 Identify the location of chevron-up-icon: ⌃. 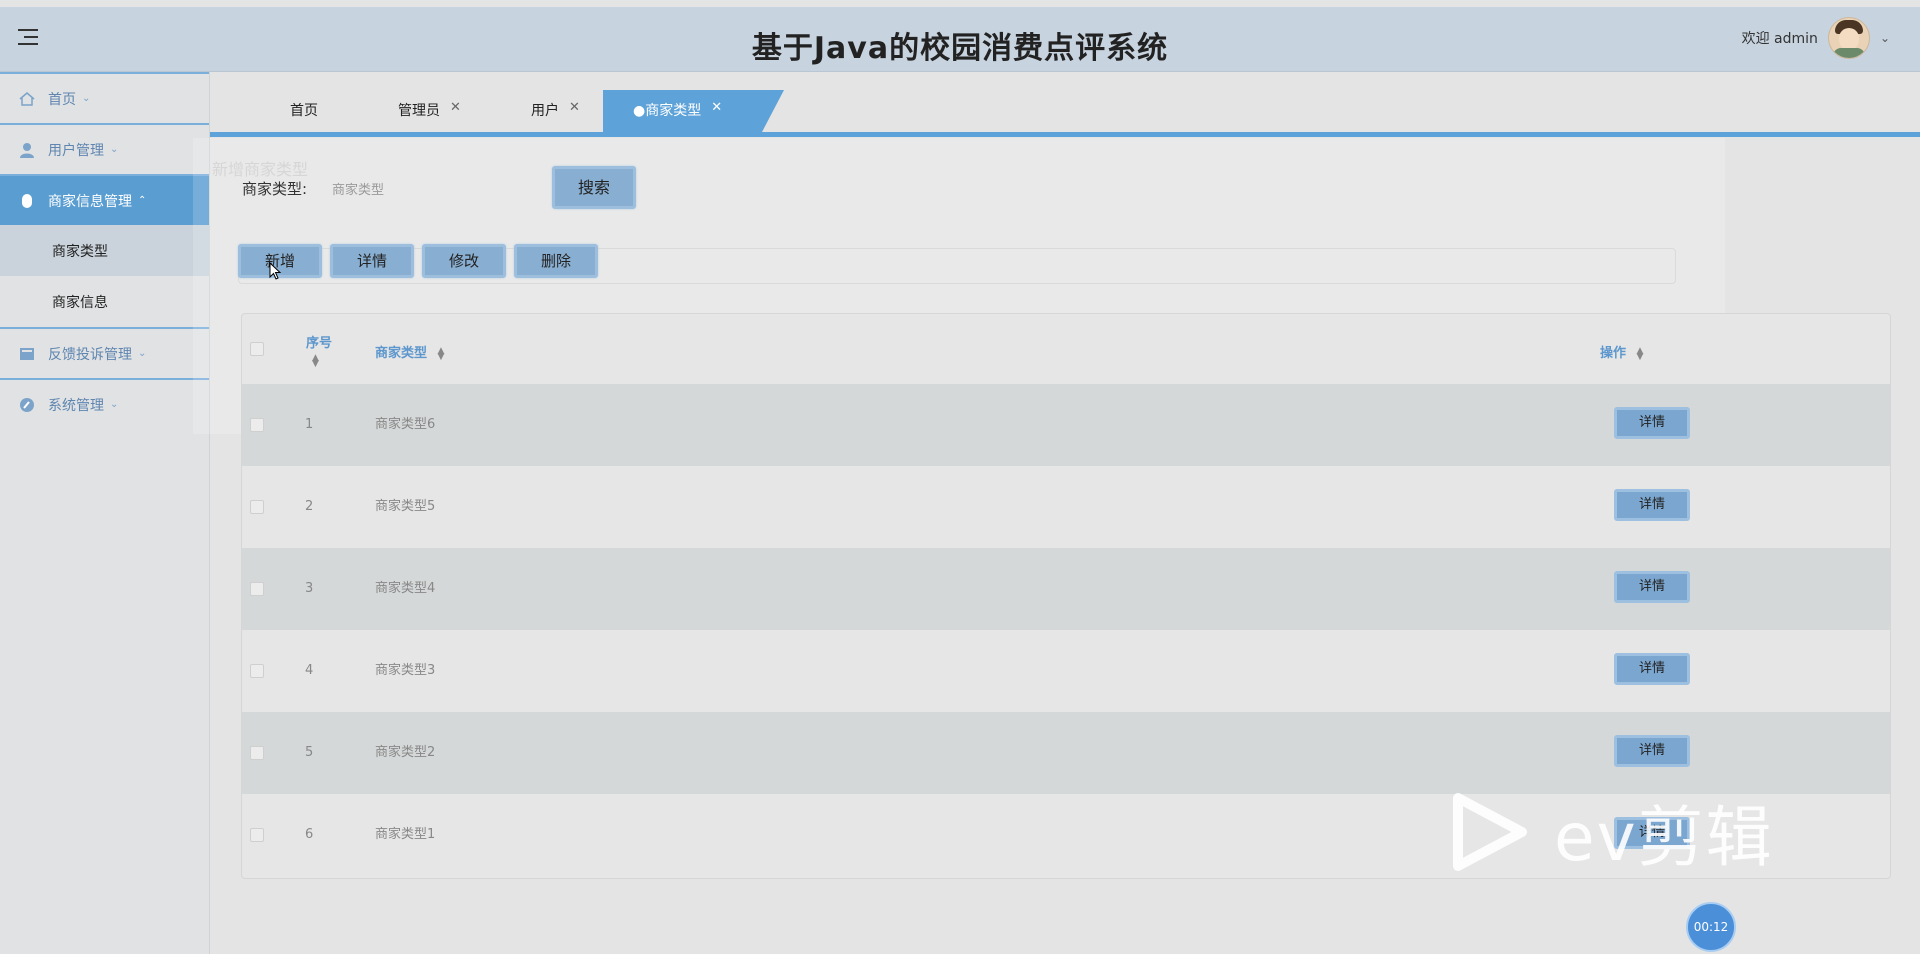
(142, 200).